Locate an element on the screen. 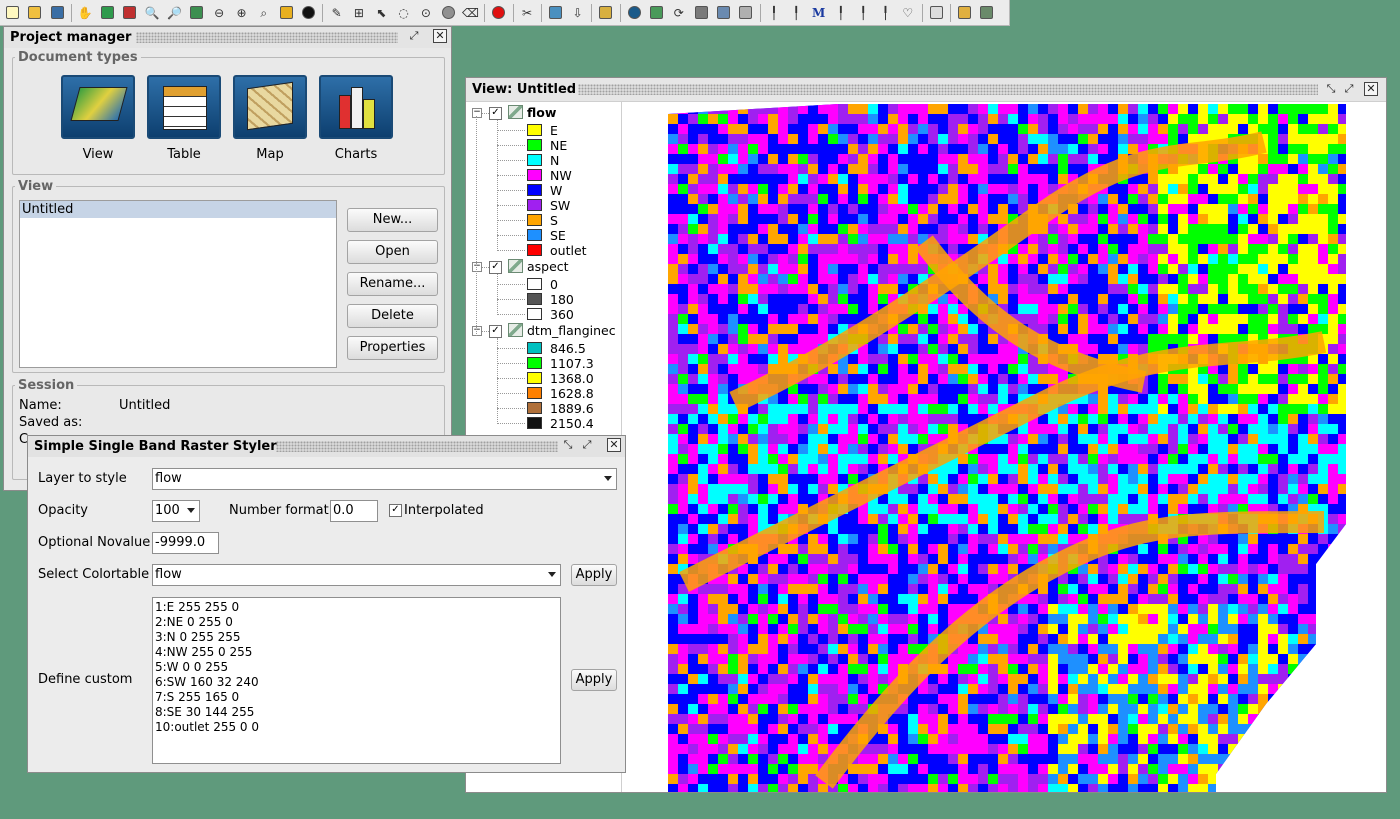  layers-icon is located at coordinates (196, 13).